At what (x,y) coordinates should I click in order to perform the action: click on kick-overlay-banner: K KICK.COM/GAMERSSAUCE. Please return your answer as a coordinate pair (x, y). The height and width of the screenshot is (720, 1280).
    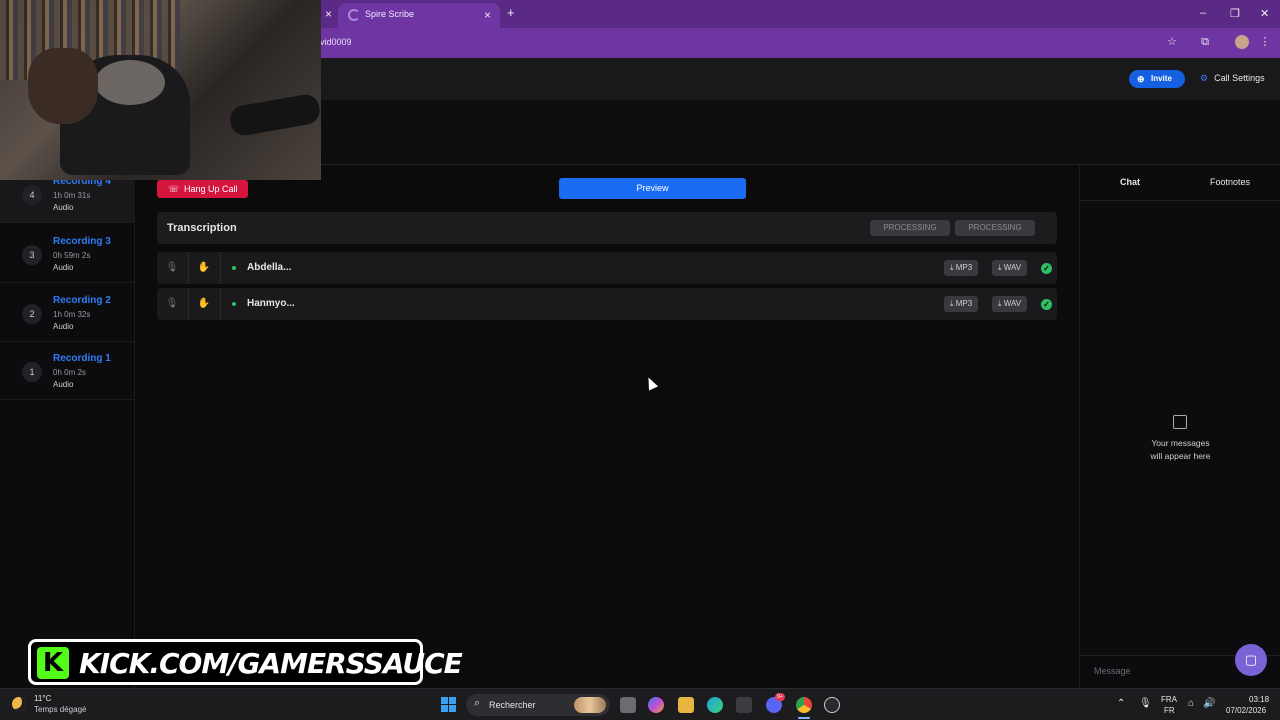
    Looking at the image, I should click on (245, 662).